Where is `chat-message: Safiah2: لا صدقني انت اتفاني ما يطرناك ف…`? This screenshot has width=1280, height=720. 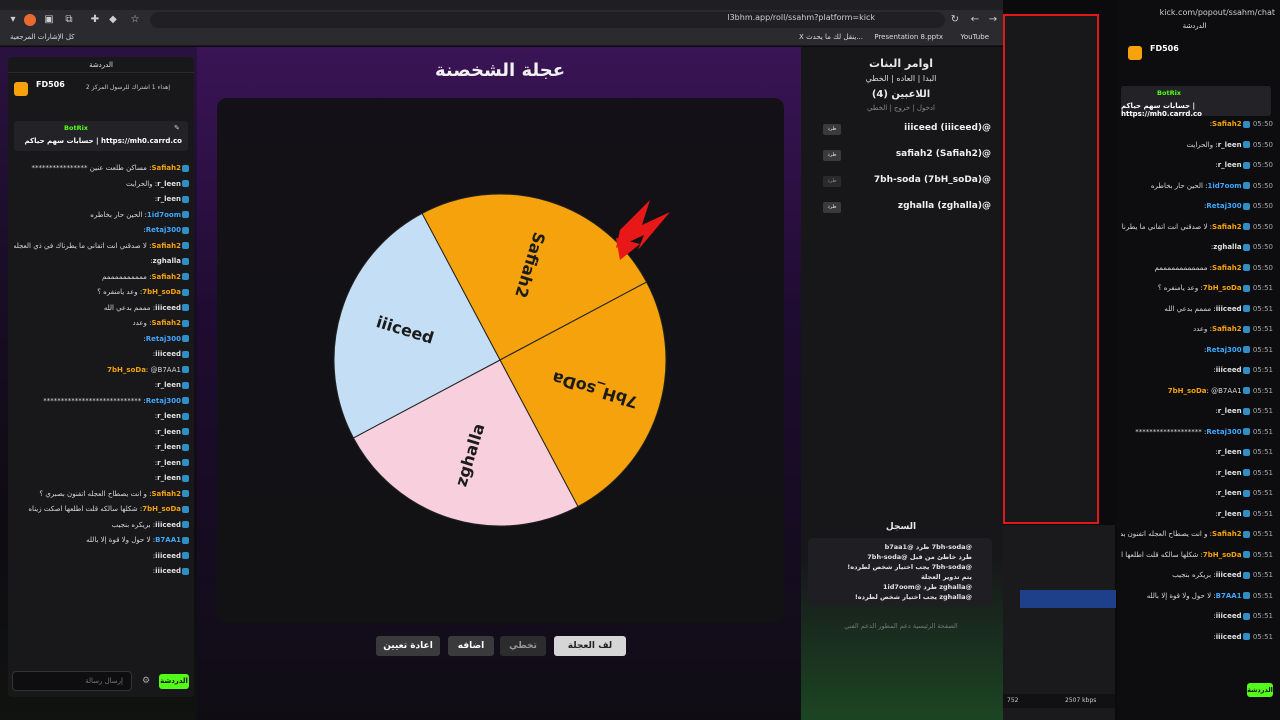
chat-message: Safiah2: لا صدقني انت اتفاني ما يطرناك ف… is located at coordinates (102, 248).